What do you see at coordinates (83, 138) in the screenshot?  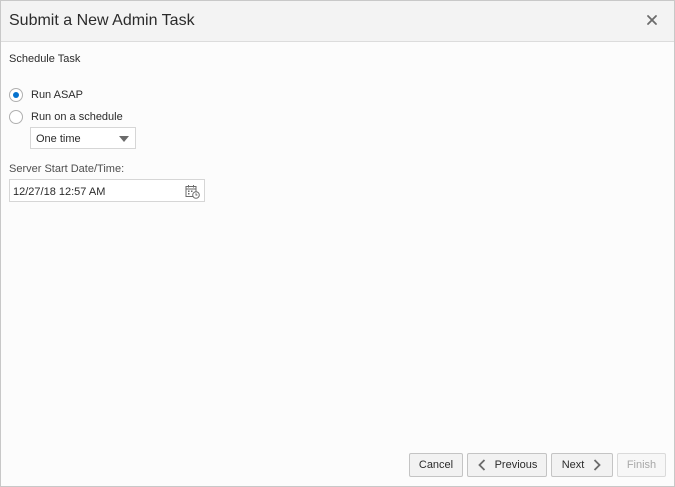 I see `frequency-select: One time` at bounding box center [83, 138].